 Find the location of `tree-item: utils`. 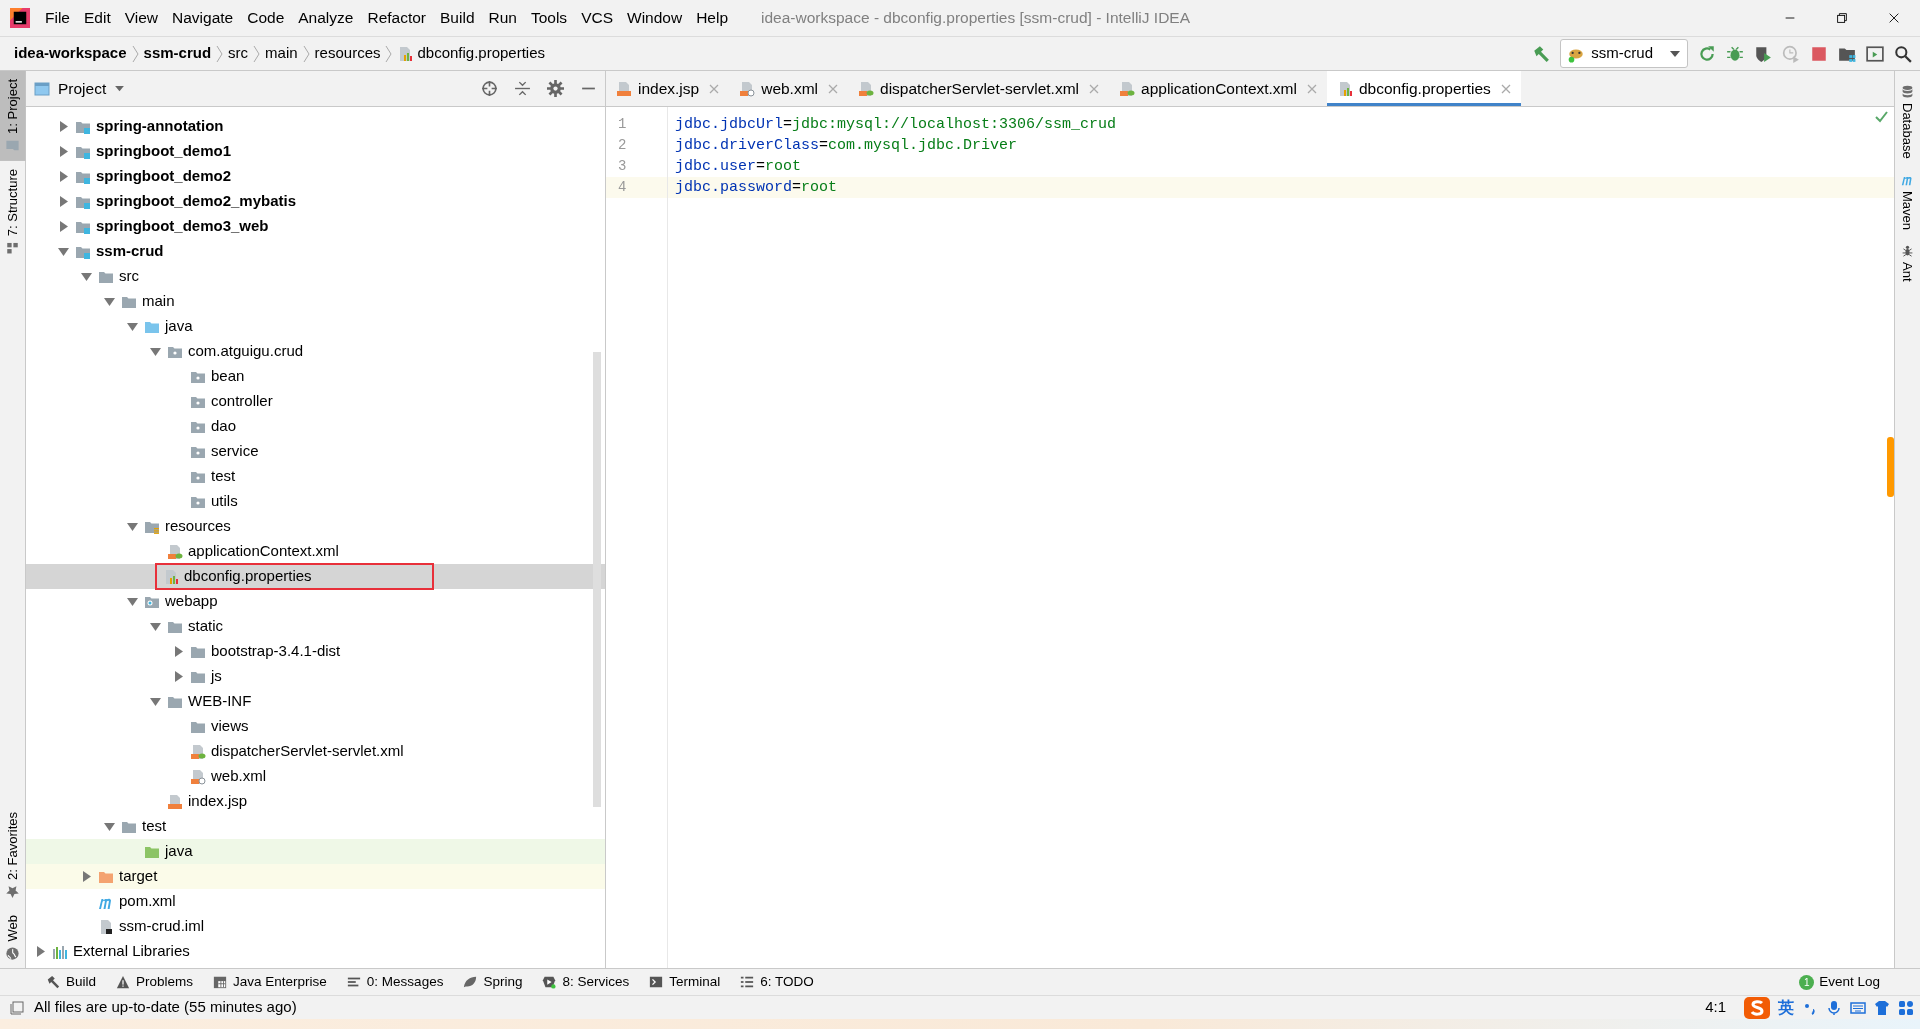

tree-item: utils is located at coordinates (214, 501).